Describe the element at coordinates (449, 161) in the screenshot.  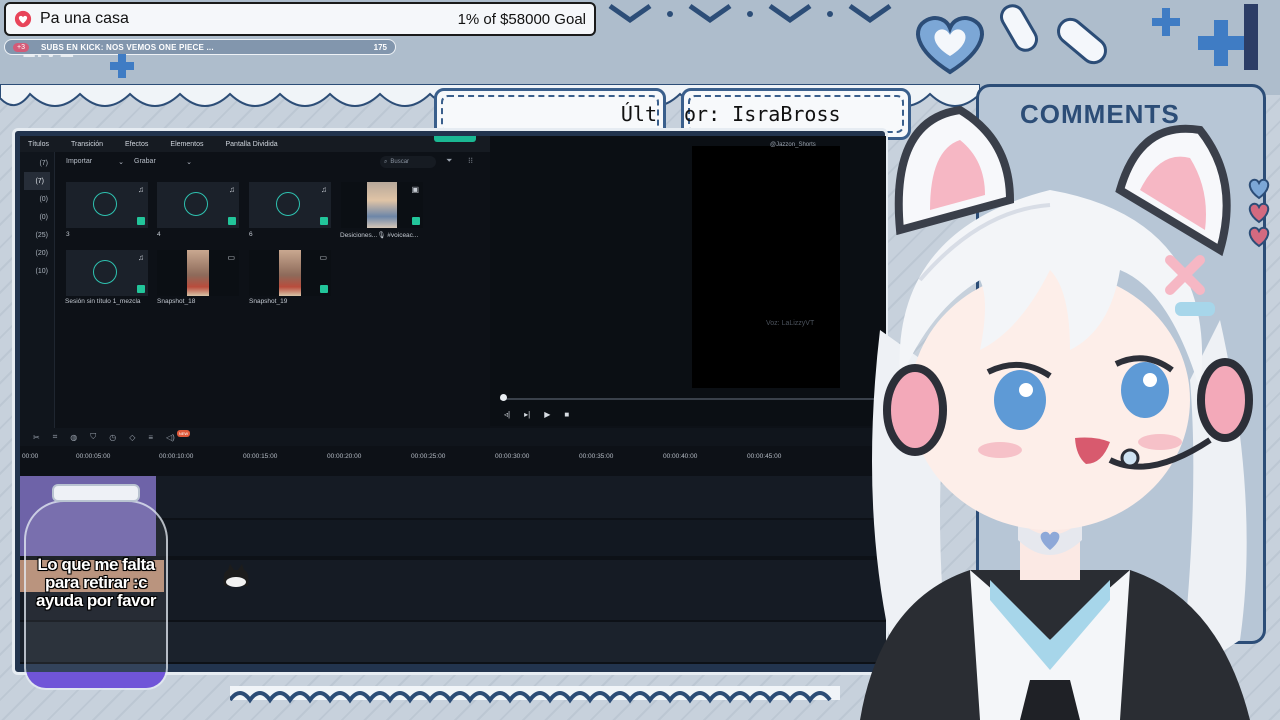
I see `filter-icon: ⏷` at that location.